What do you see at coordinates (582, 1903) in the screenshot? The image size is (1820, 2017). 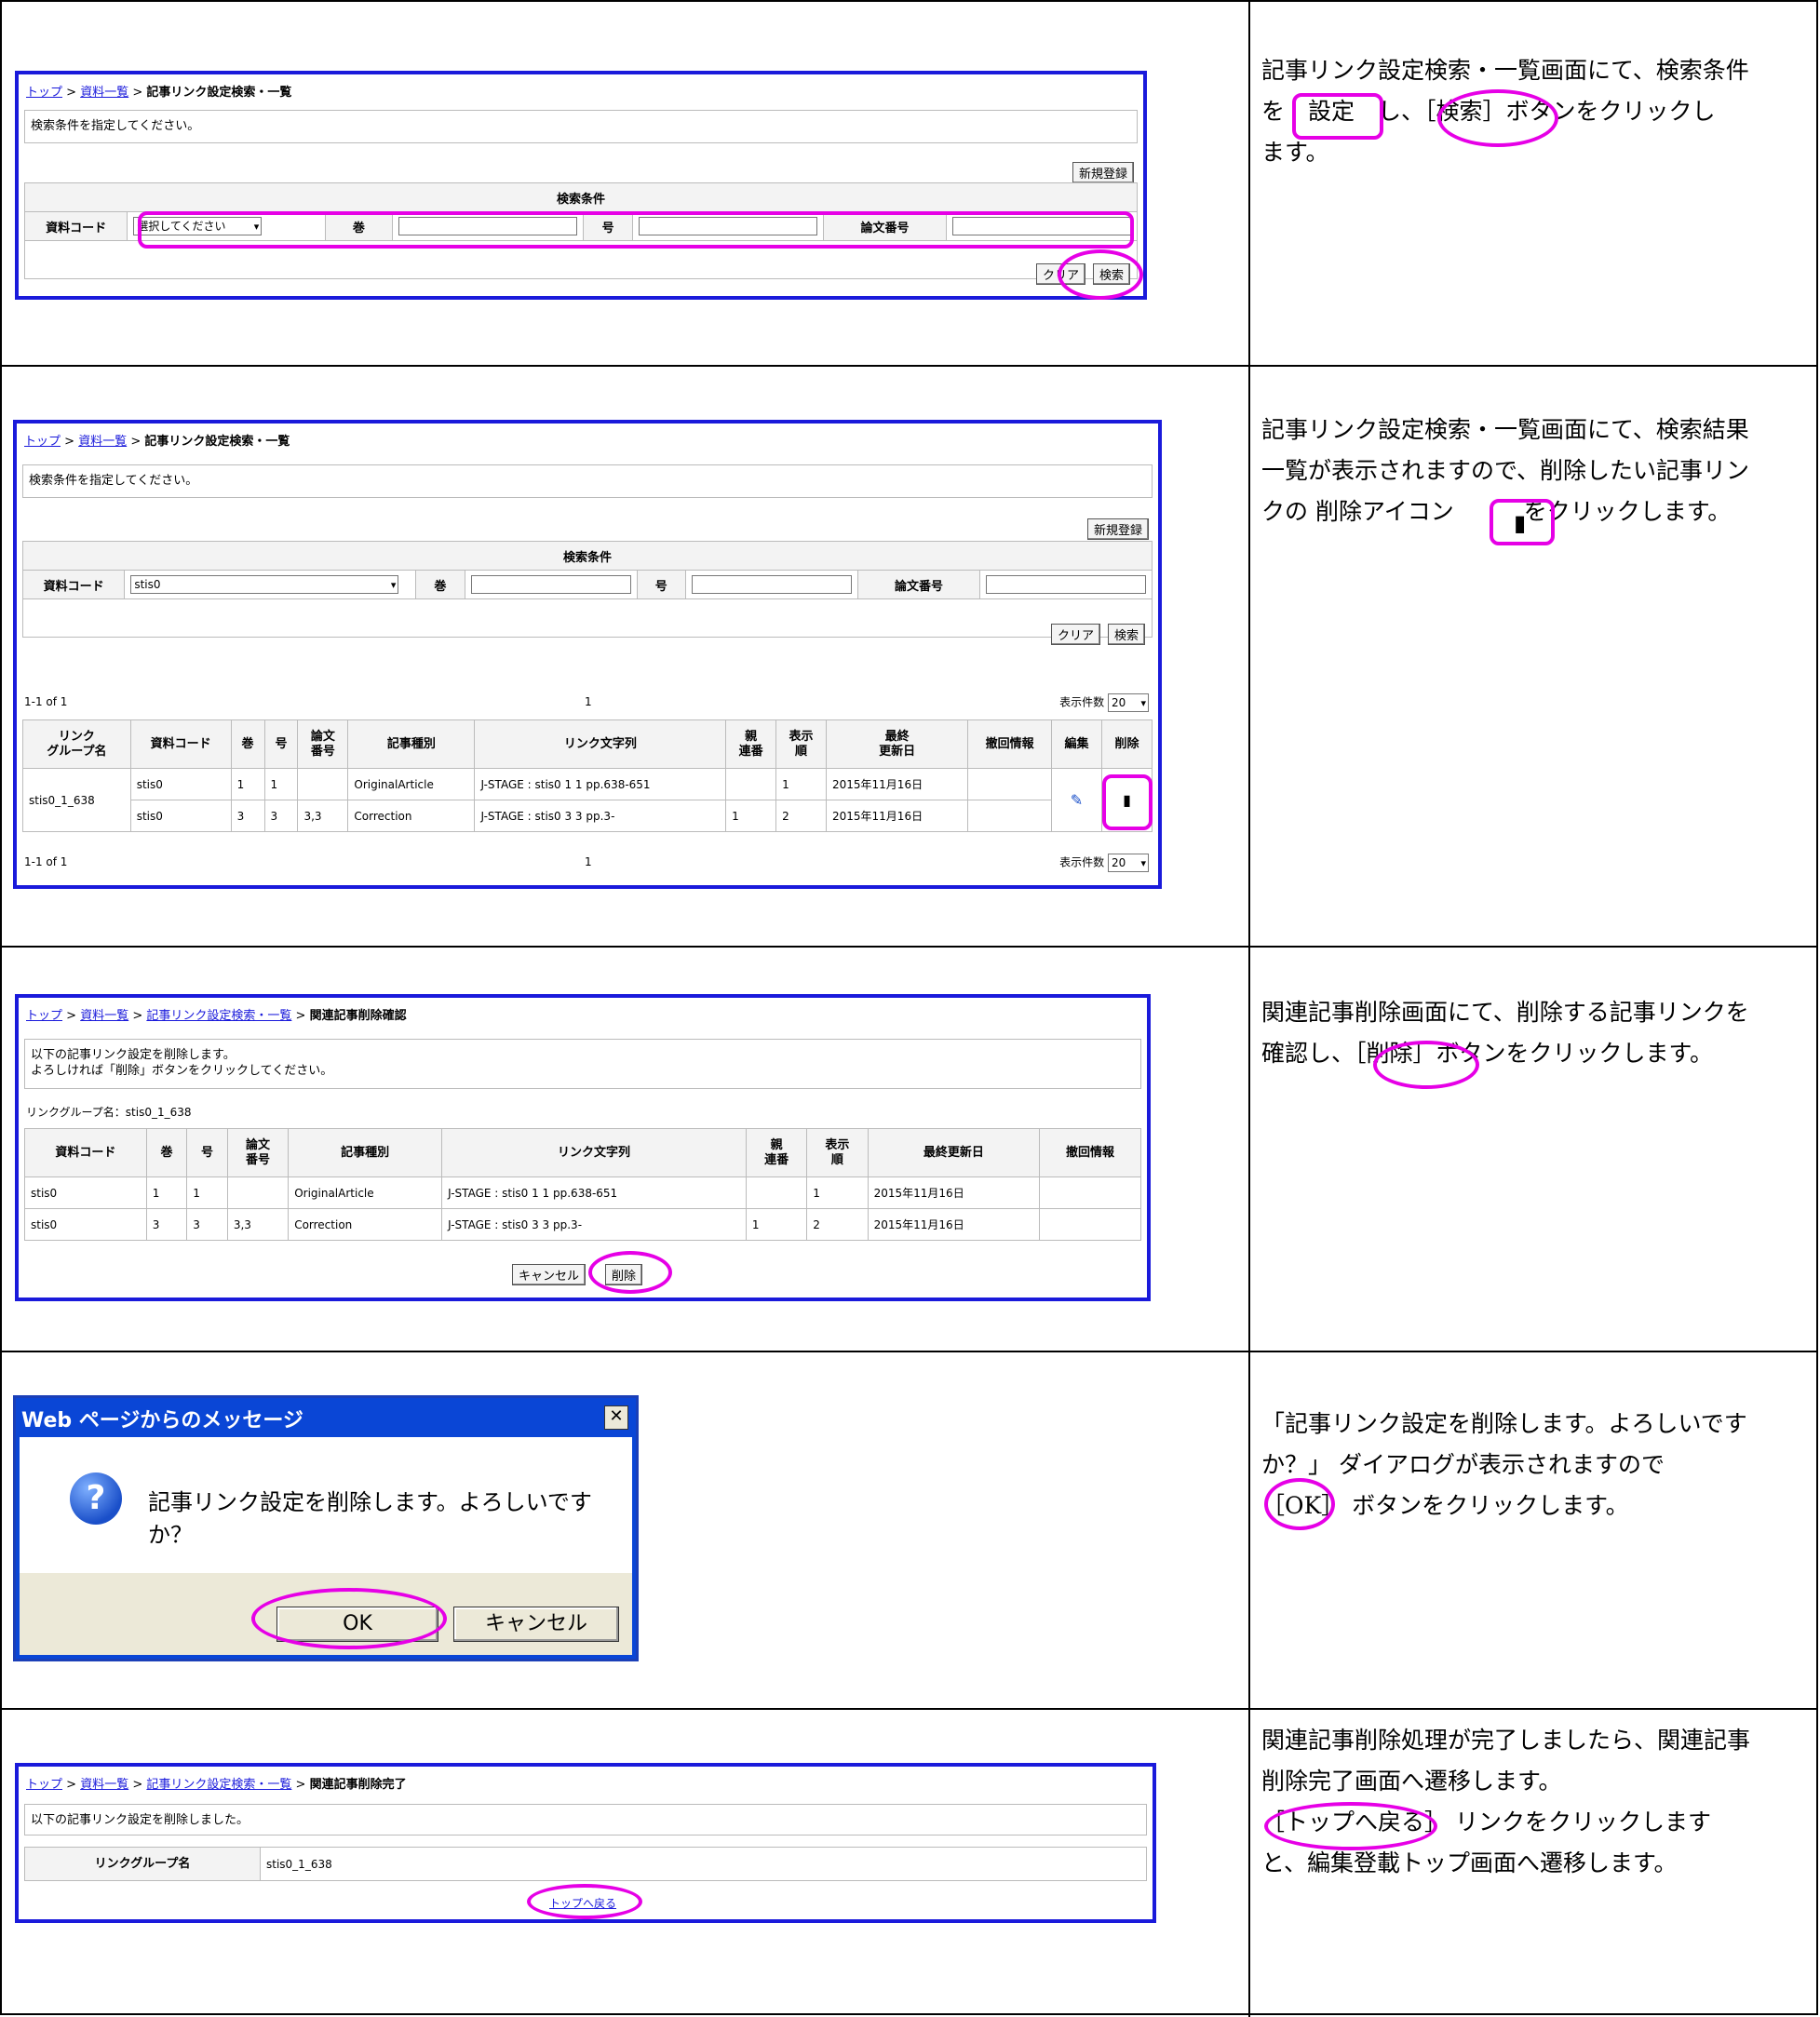 I see `back-to-top-link: トップへ戻る` at bounding box center [582, 1903].